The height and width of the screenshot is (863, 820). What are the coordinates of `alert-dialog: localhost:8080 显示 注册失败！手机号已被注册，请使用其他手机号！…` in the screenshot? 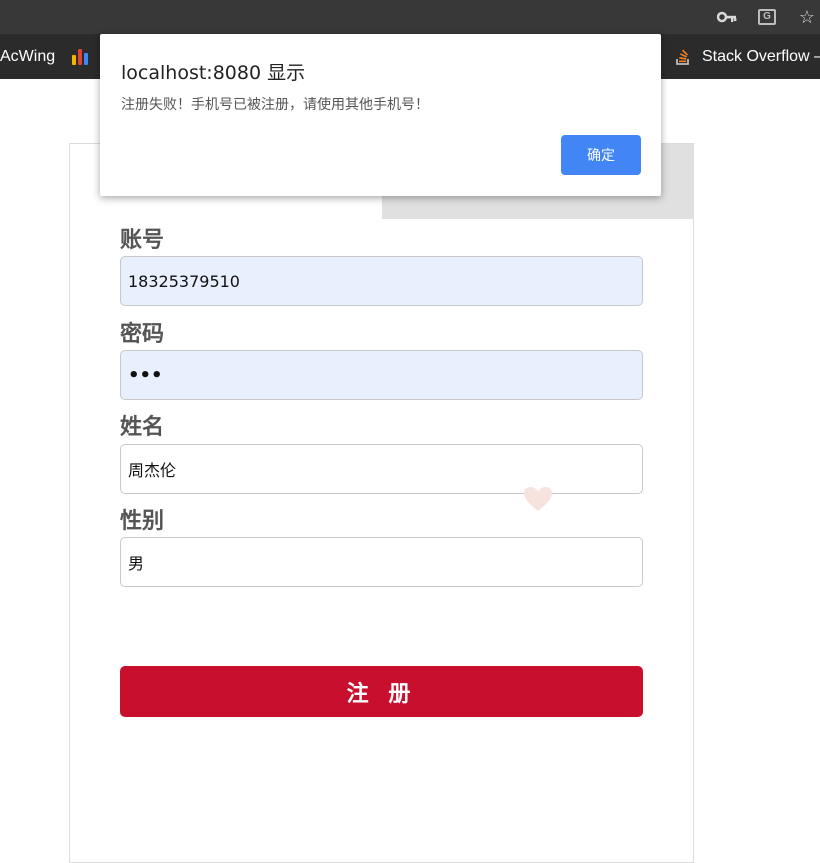 It's located at (380, 115).